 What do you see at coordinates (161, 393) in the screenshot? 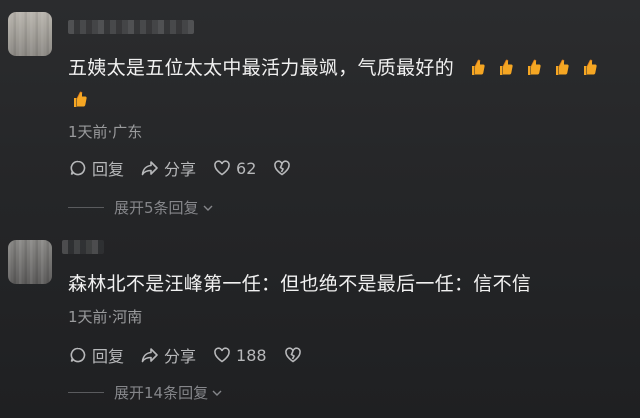
I see `expand-label: 展开14条回复` at bounding box center [161, 393].